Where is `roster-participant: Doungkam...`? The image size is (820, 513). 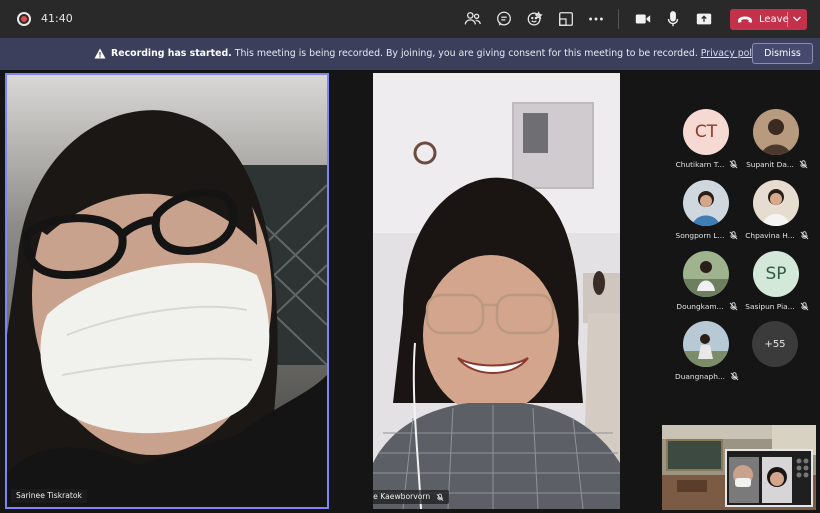 roster-participant: Doungkam... is located at coordinates (707, 286).